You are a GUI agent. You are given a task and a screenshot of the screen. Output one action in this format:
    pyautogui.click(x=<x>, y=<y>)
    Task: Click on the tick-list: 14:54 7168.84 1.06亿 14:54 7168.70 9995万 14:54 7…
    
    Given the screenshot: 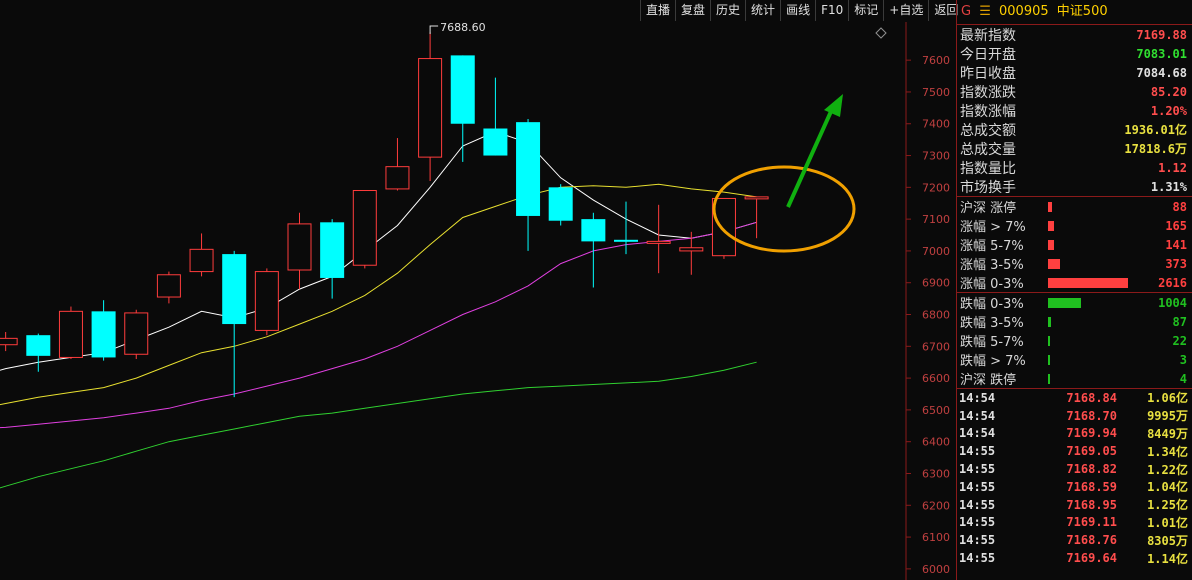 What is the action you would take?
    pyautogui.click(x=1074, y=478)
    